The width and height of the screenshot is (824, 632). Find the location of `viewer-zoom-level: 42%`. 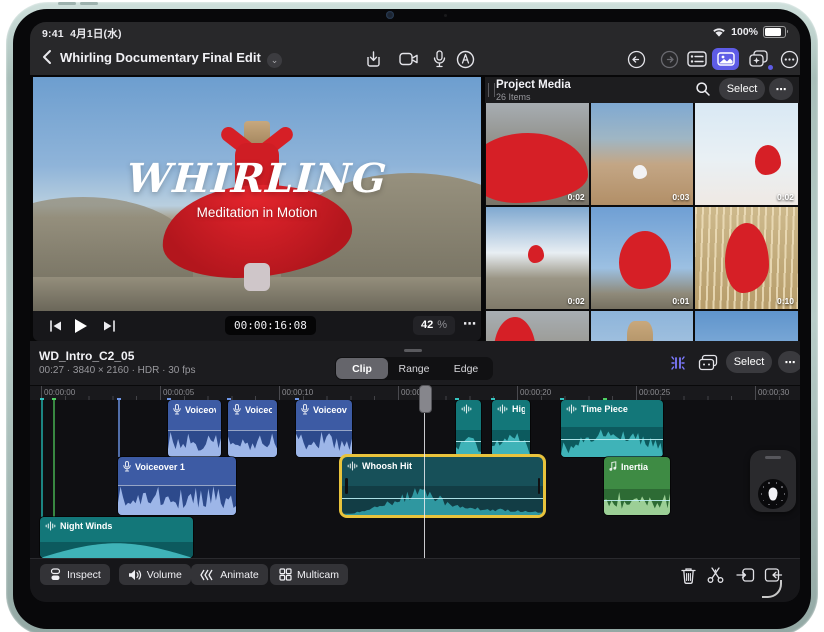

viewer-zoom-level: 42% is located at coordinates (433, 325).